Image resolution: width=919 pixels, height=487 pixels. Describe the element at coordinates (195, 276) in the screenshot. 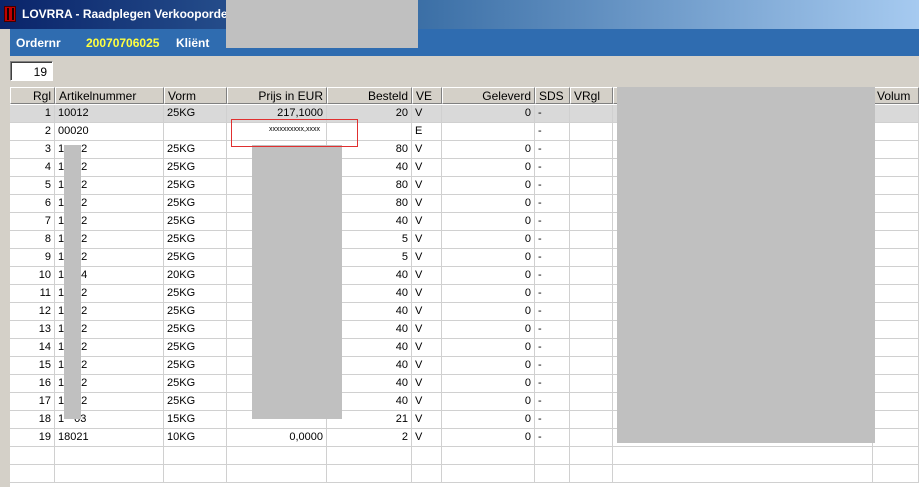

I see `table-cell: 20KG` at that location.